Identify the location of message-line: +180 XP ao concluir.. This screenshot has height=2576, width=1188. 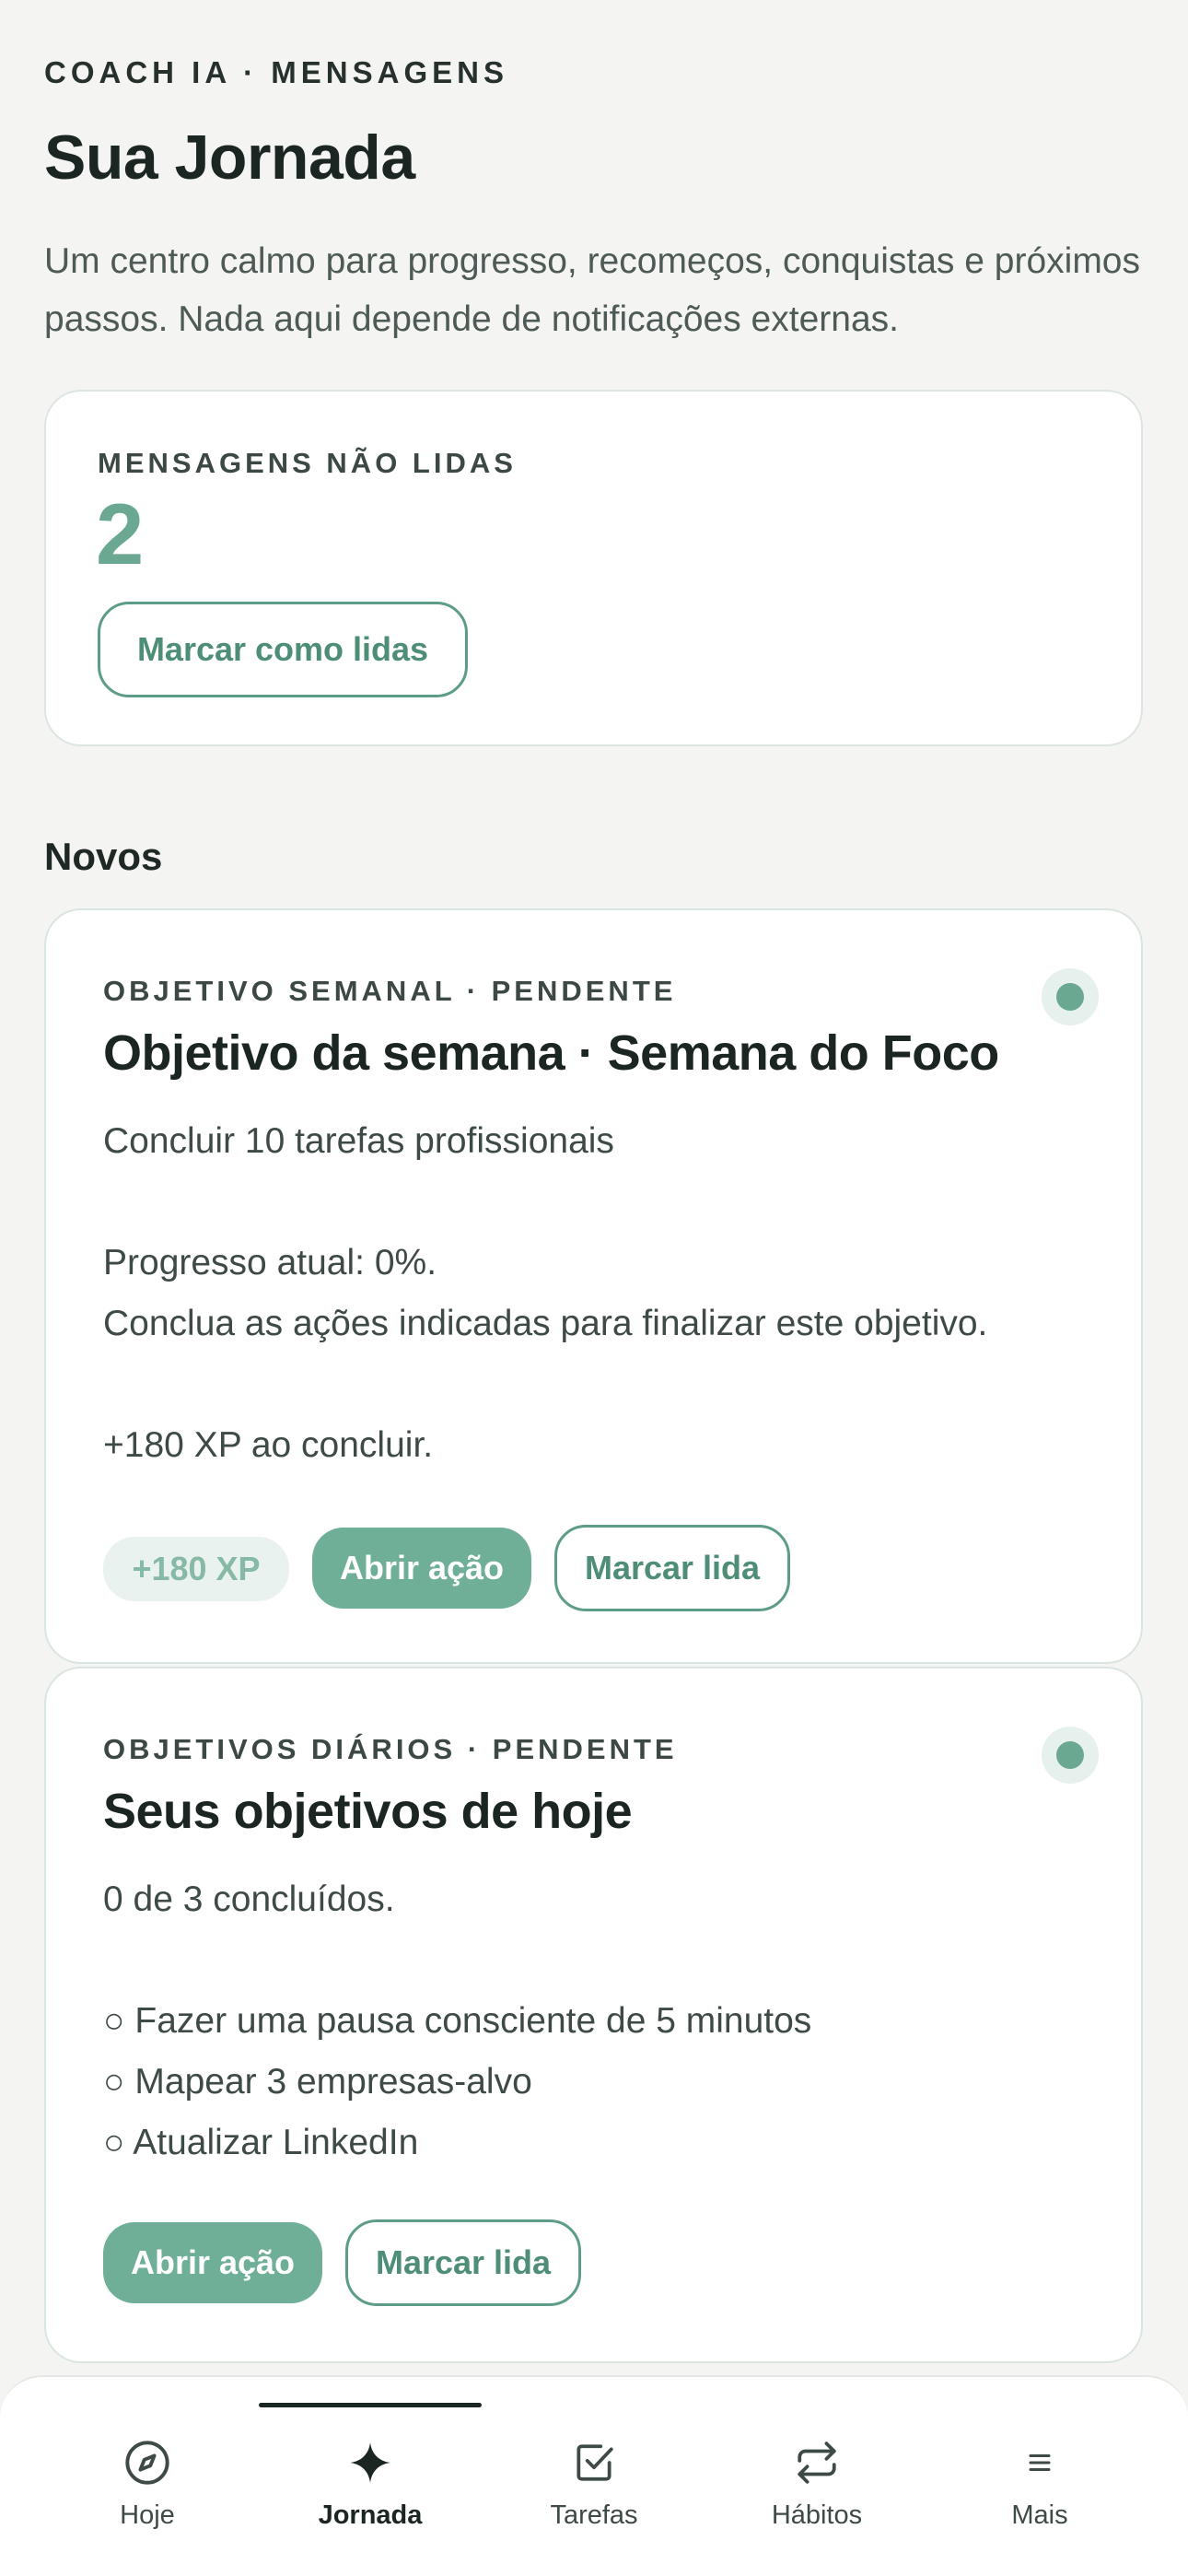
(268, 1445).